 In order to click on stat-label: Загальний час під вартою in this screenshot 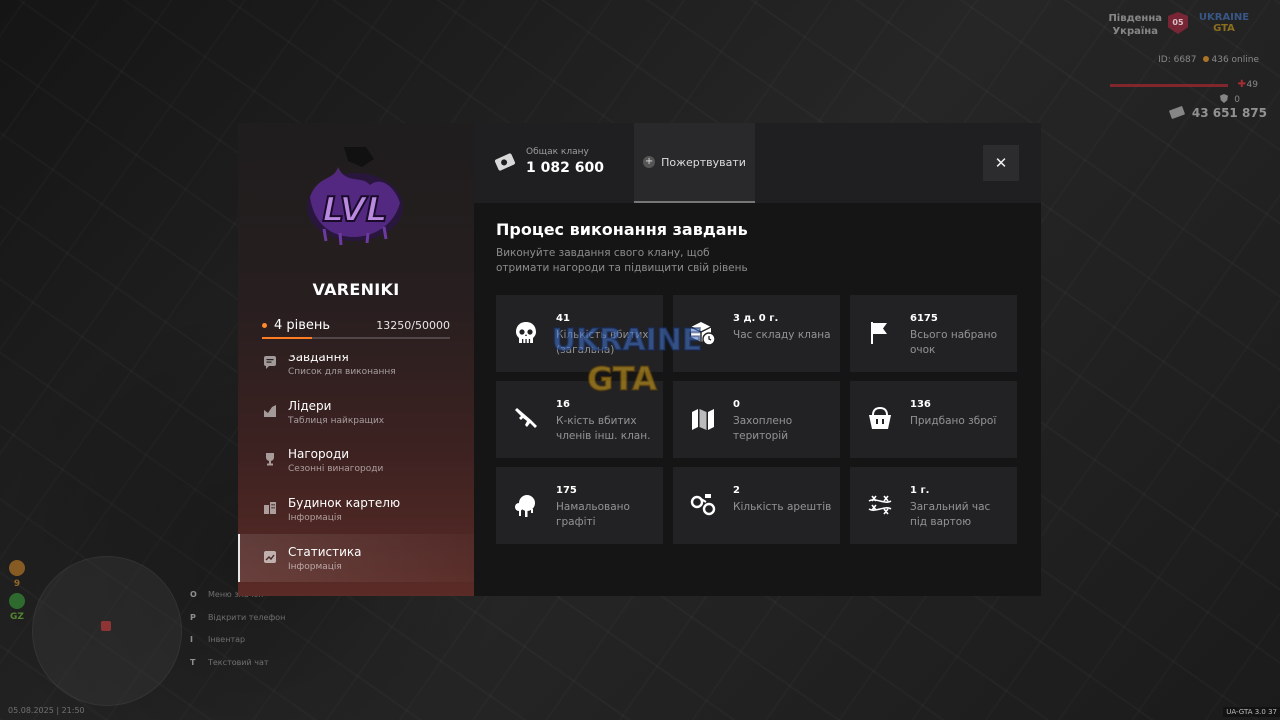, I will do `click(950, 514)`.